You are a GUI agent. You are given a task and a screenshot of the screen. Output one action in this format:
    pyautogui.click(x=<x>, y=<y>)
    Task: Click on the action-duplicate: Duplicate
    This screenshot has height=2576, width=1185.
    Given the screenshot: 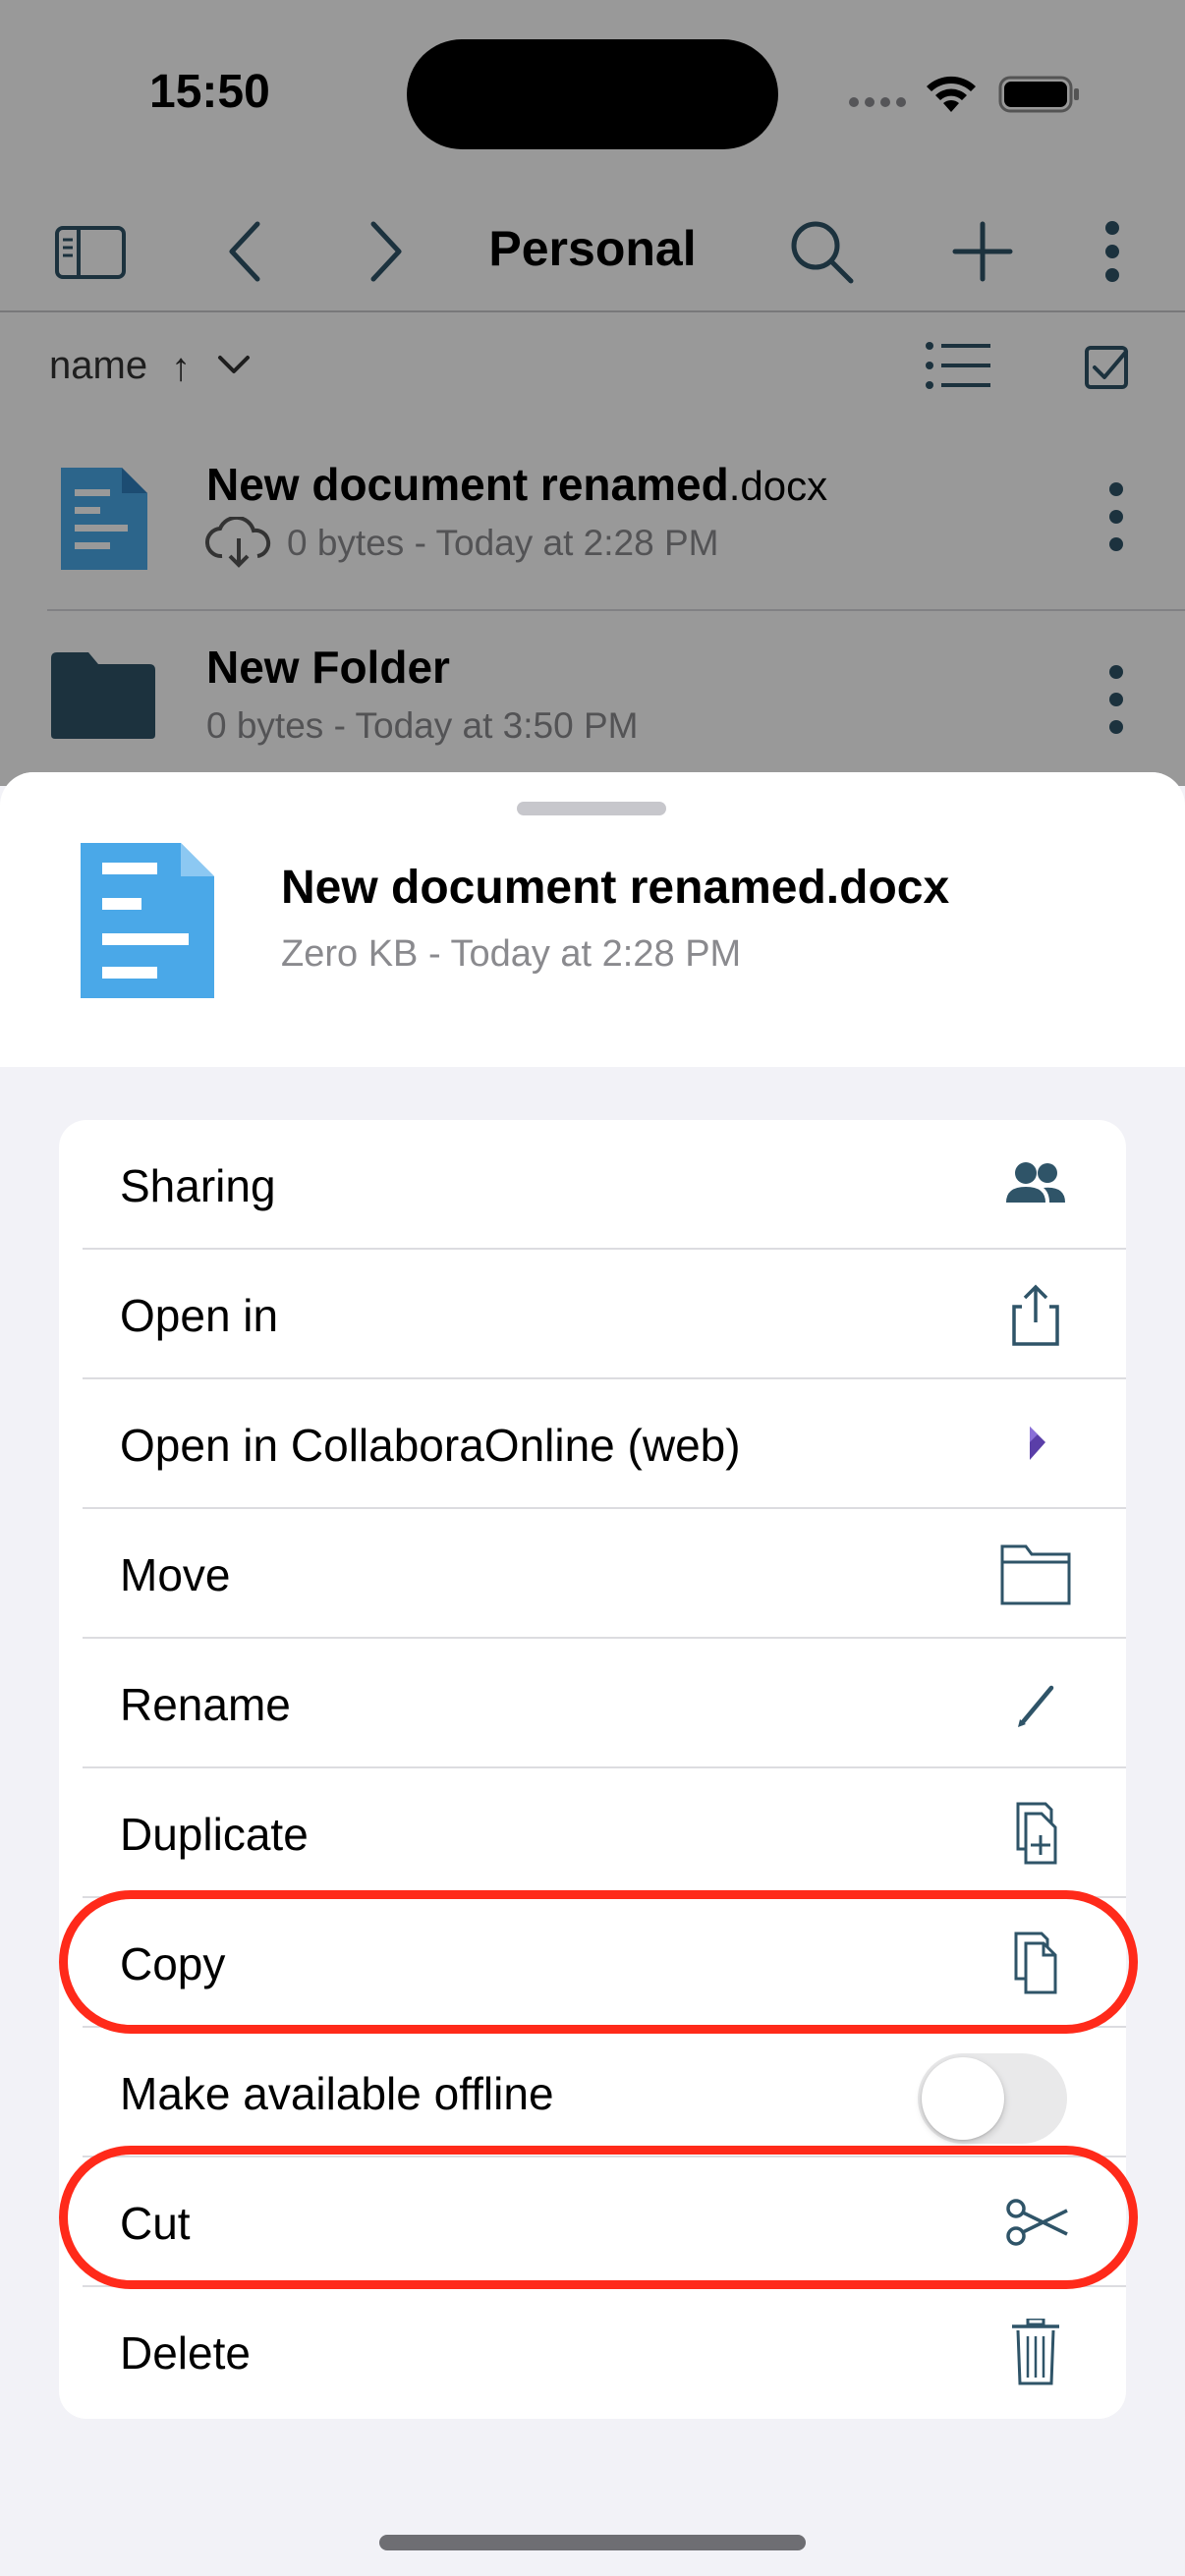 What is the action you would take?
    pyautogui.click(x=592, y=1833)
    